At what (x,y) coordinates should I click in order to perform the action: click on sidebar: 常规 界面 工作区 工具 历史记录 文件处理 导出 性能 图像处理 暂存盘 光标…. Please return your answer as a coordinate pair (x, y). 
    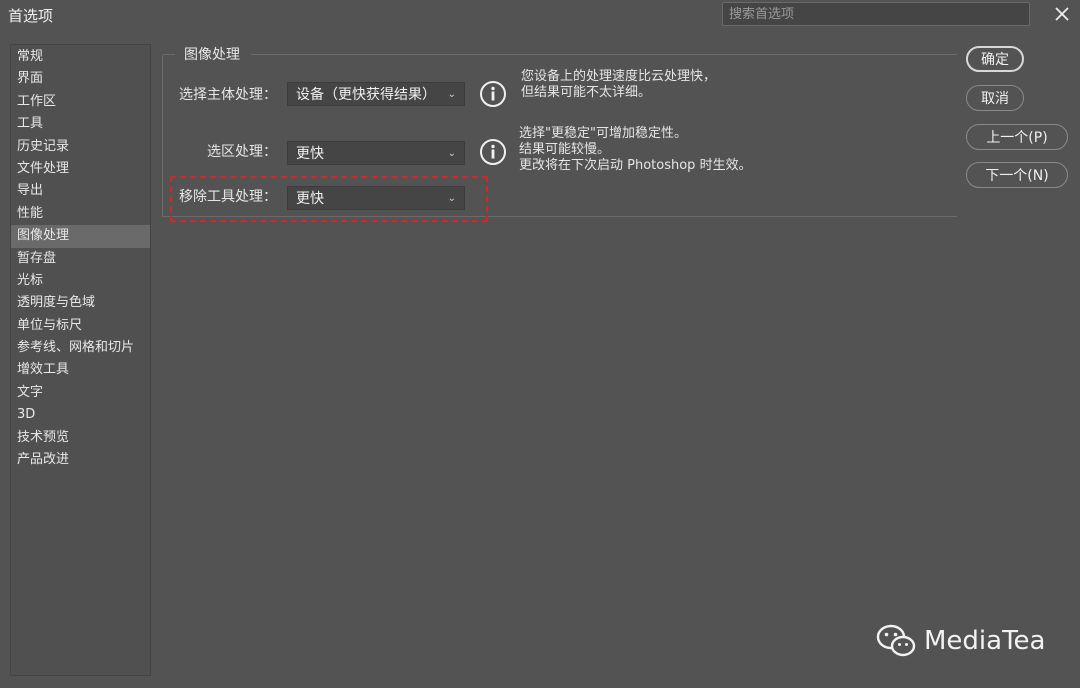
    Looking at the image, I should click on (80, 360).